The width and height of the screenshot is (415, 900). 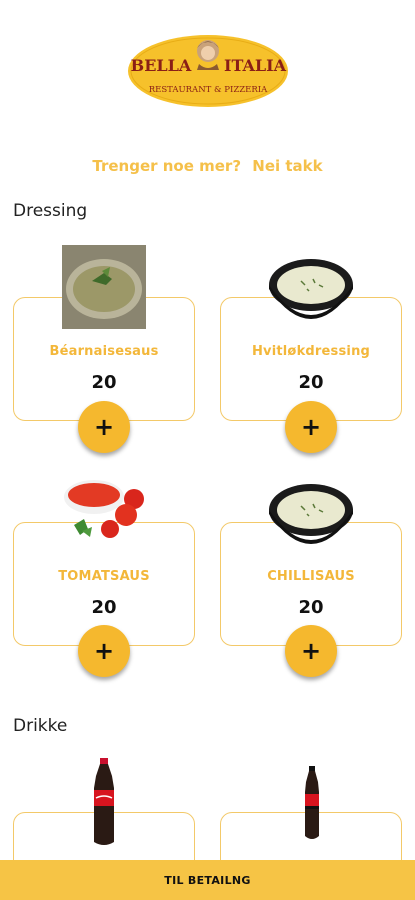 I want to click on logo-name-left: BELLA, so click(x=161, y=65).